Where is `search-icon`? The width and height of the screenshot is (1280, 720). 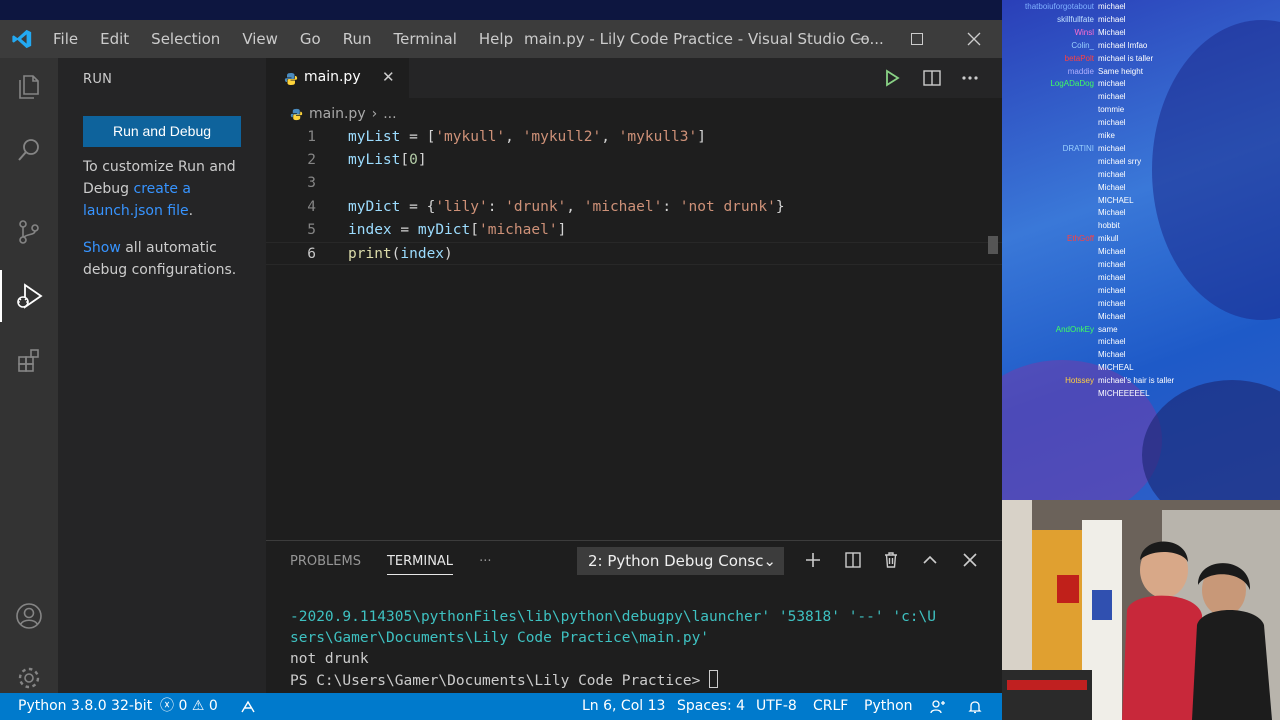
search-icon is located at coordinates (28, 150).